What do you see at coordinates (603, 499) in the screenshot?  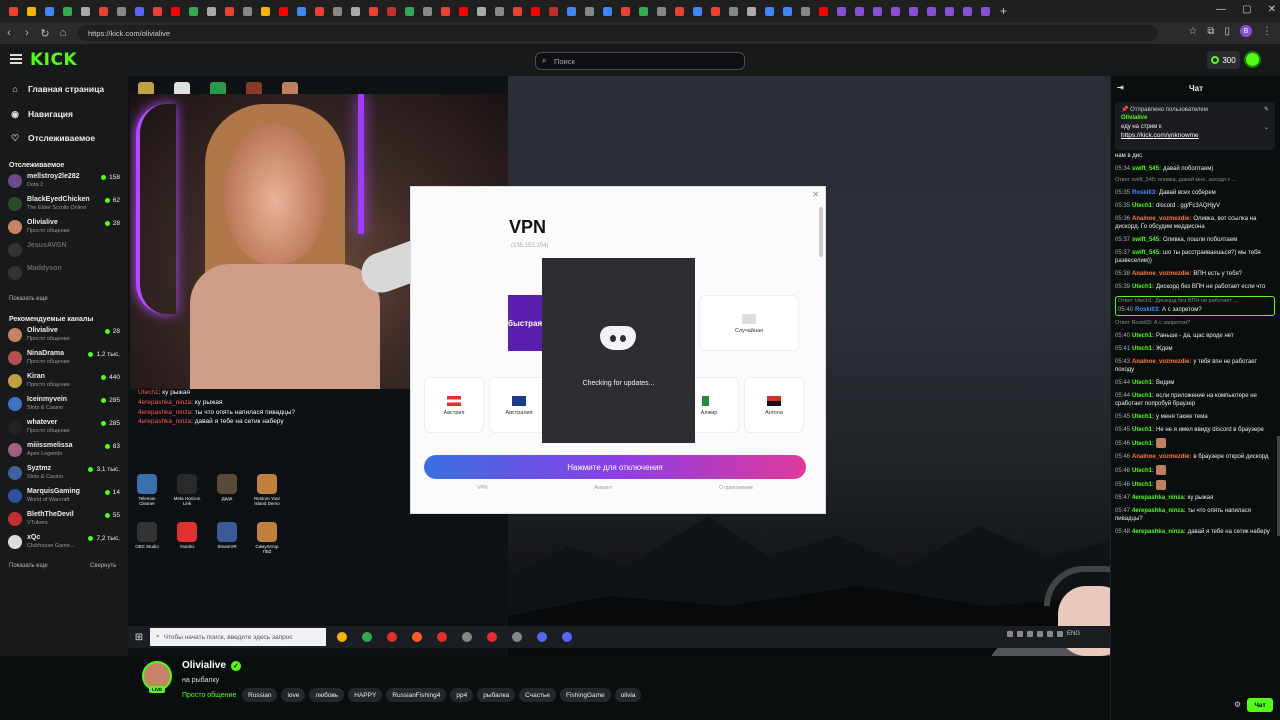 I see `account-tab: Аккаунт` at bounding box center [603, 499].